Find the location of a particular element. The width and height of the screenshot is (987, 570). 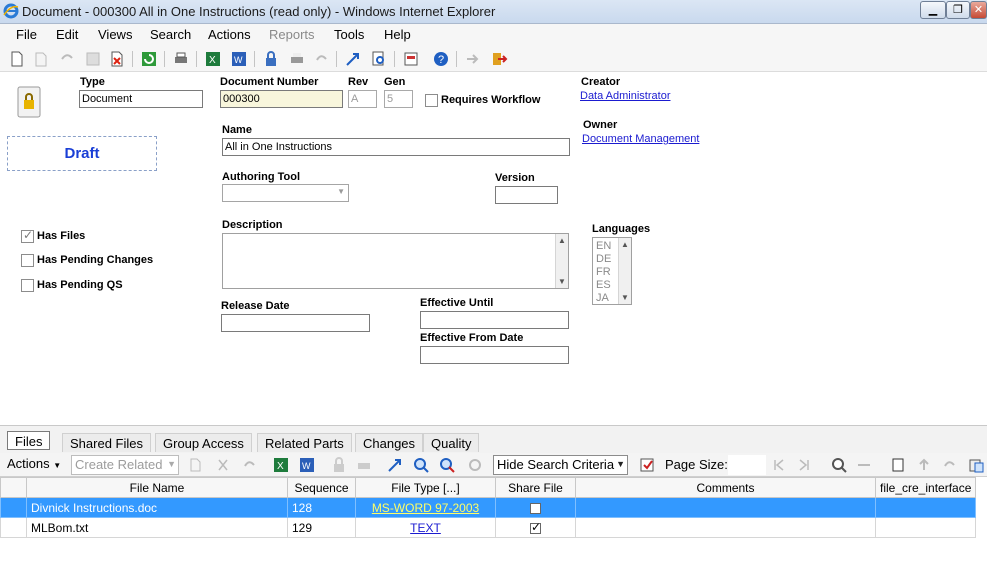

tab-related-parts: Related Parts is located at coordinates (304, 442).